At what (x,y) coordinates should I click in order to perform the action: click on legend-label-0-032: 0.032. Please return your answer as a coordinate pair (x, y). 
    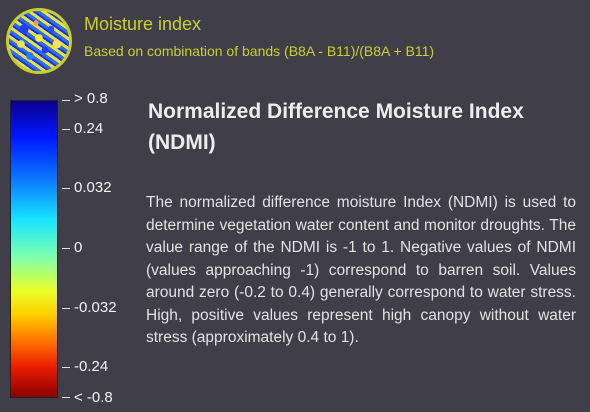
    Looking at the image, I should click on (93, 187).